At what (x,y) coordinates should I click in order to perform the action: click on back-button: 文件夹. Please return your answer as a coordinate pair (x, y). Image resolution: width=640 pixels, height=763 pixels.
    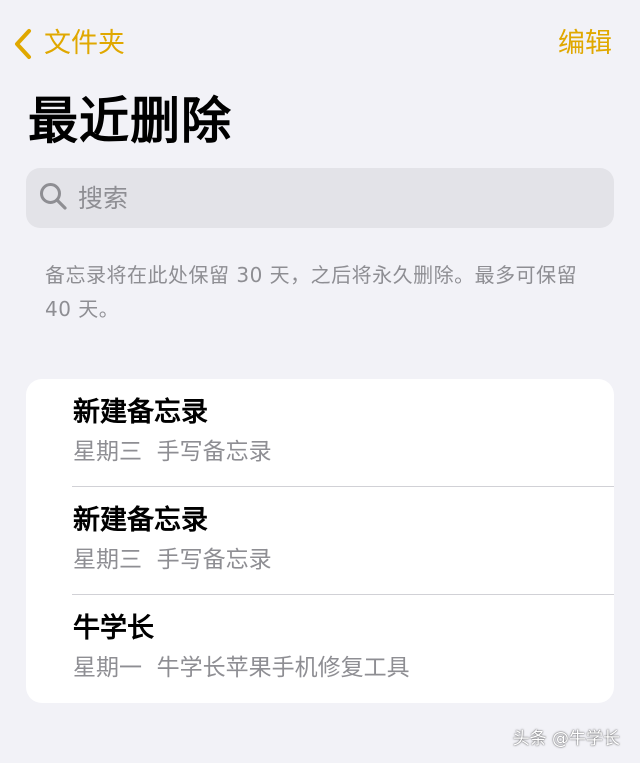
    Looking at the image, I should click on (68, 44).